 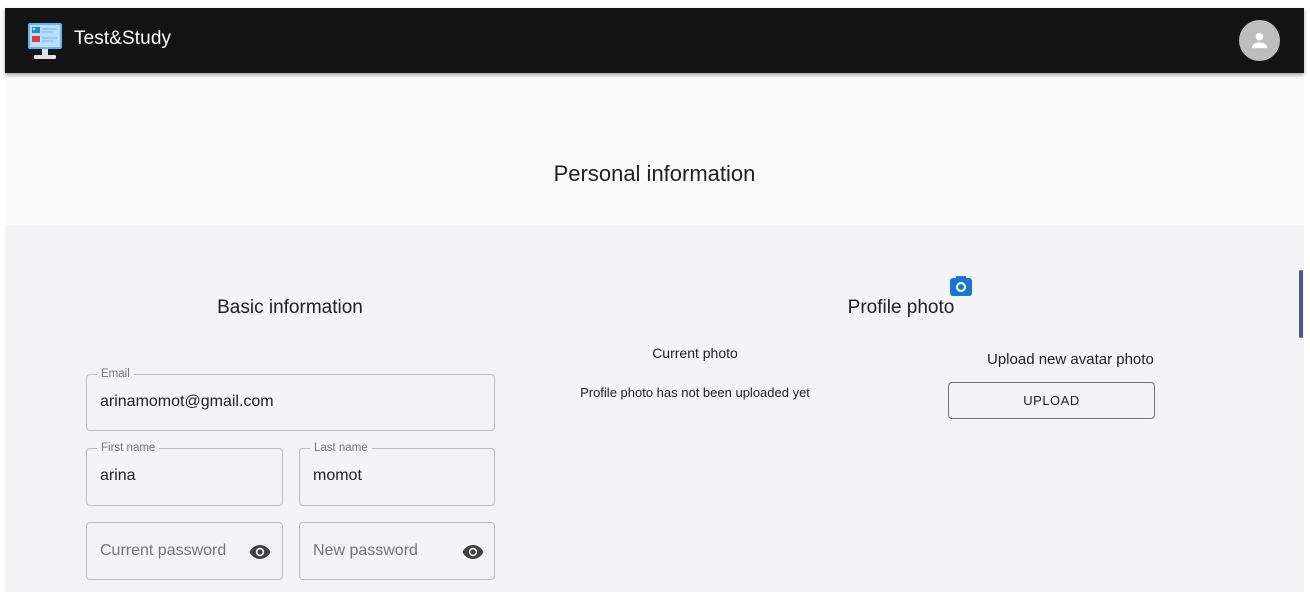 I want to click on upload-heading: Upload new avatar photo, so click(x=1070, y=359).